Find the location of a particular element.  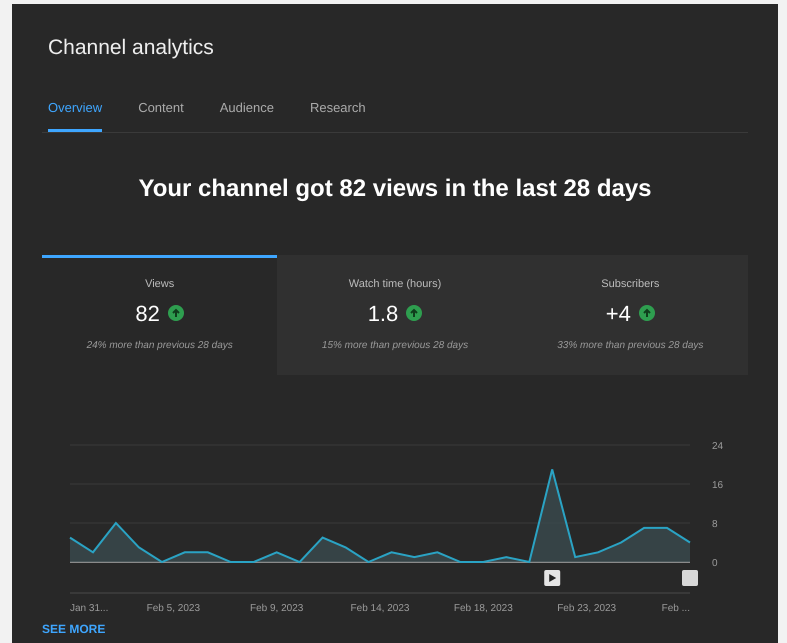

metric-value: +4 is located at coordinates (618, 314).